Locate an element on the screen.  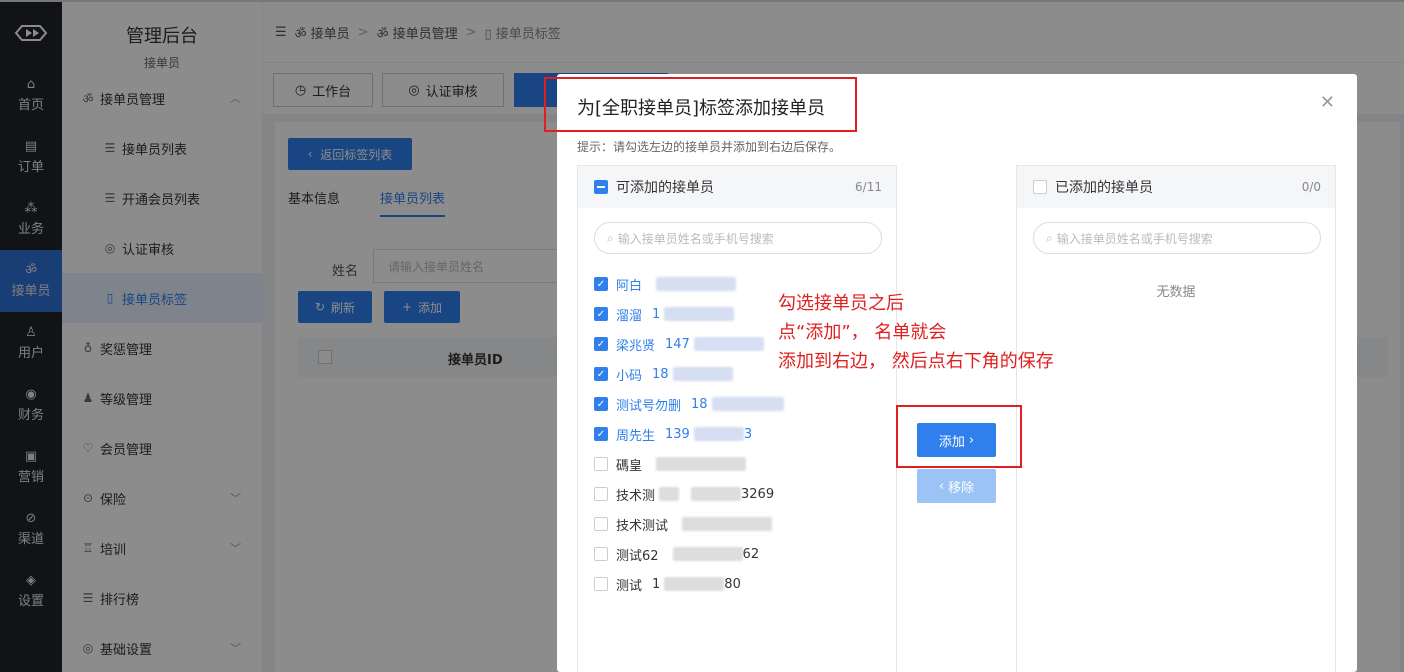
item-name: 技术测试 is located at coordinates (642, 526).